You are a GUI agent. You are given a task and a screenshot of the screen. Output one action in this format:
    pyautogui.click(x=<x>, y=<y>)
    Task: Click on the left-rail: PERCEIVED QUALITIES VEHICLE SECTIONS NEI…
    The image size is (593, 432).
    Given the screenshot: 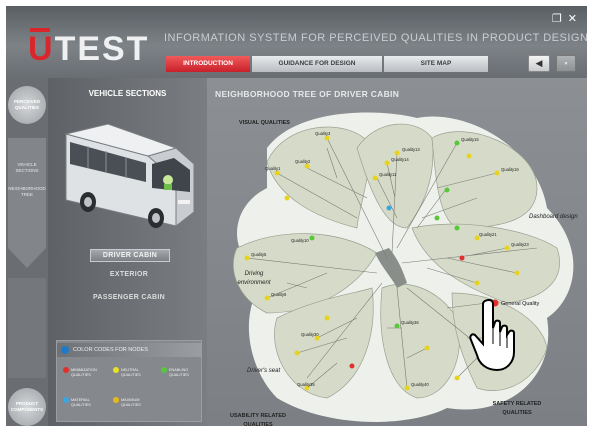 What is the action you would take?
    pyautogui.click(x=27, y=252)
    